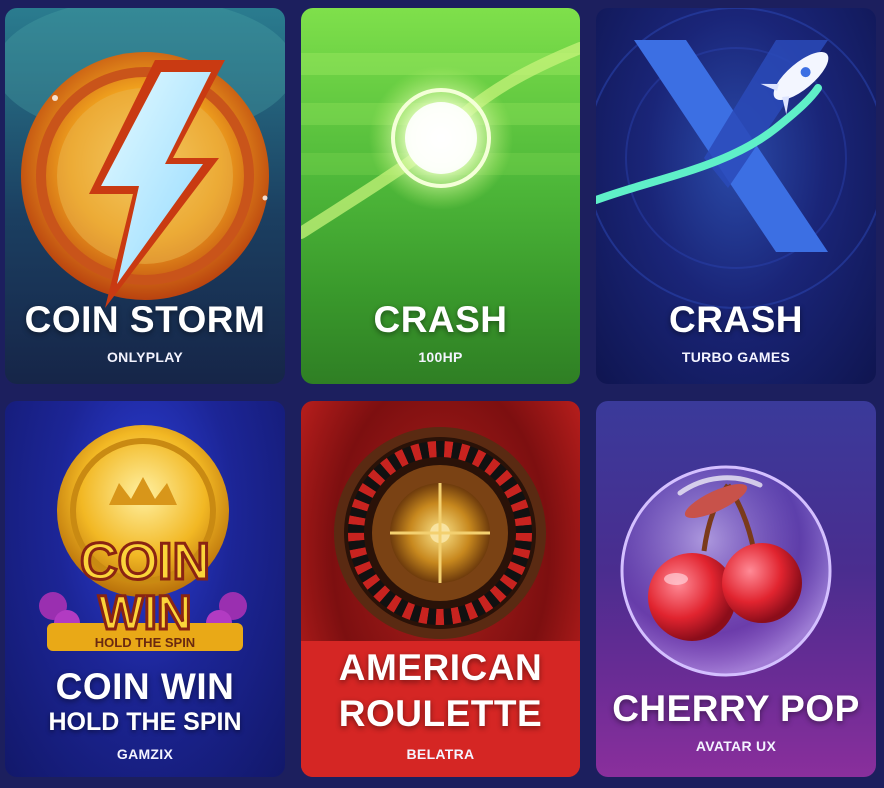 This screenshot has height=788, width=884. I want to click on game-caption: COIN WIN HOLD THE SPIN GAMZIX, so click(145, 715).